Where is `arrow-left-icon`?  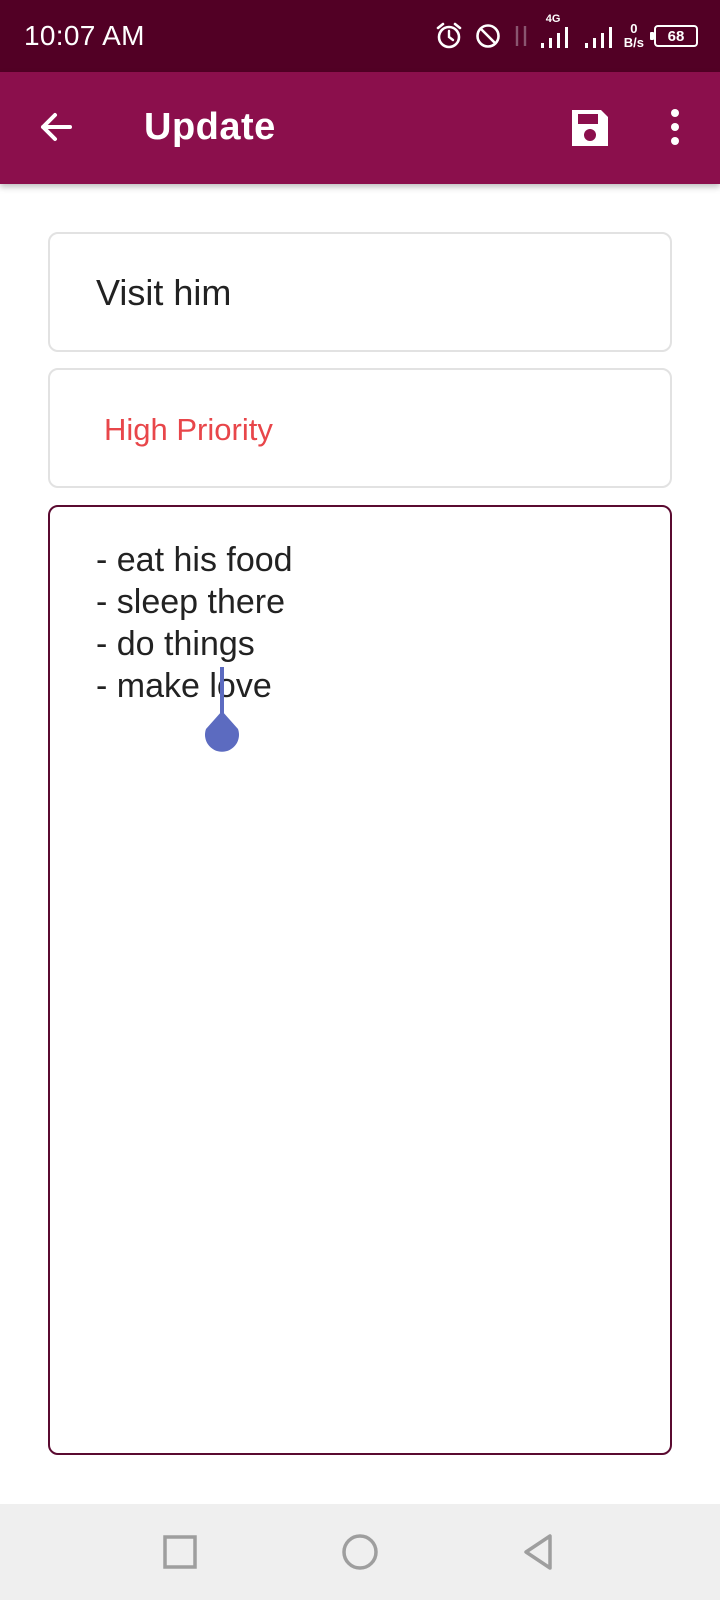
arrow-left-icon is located at coordinates (56, 127).